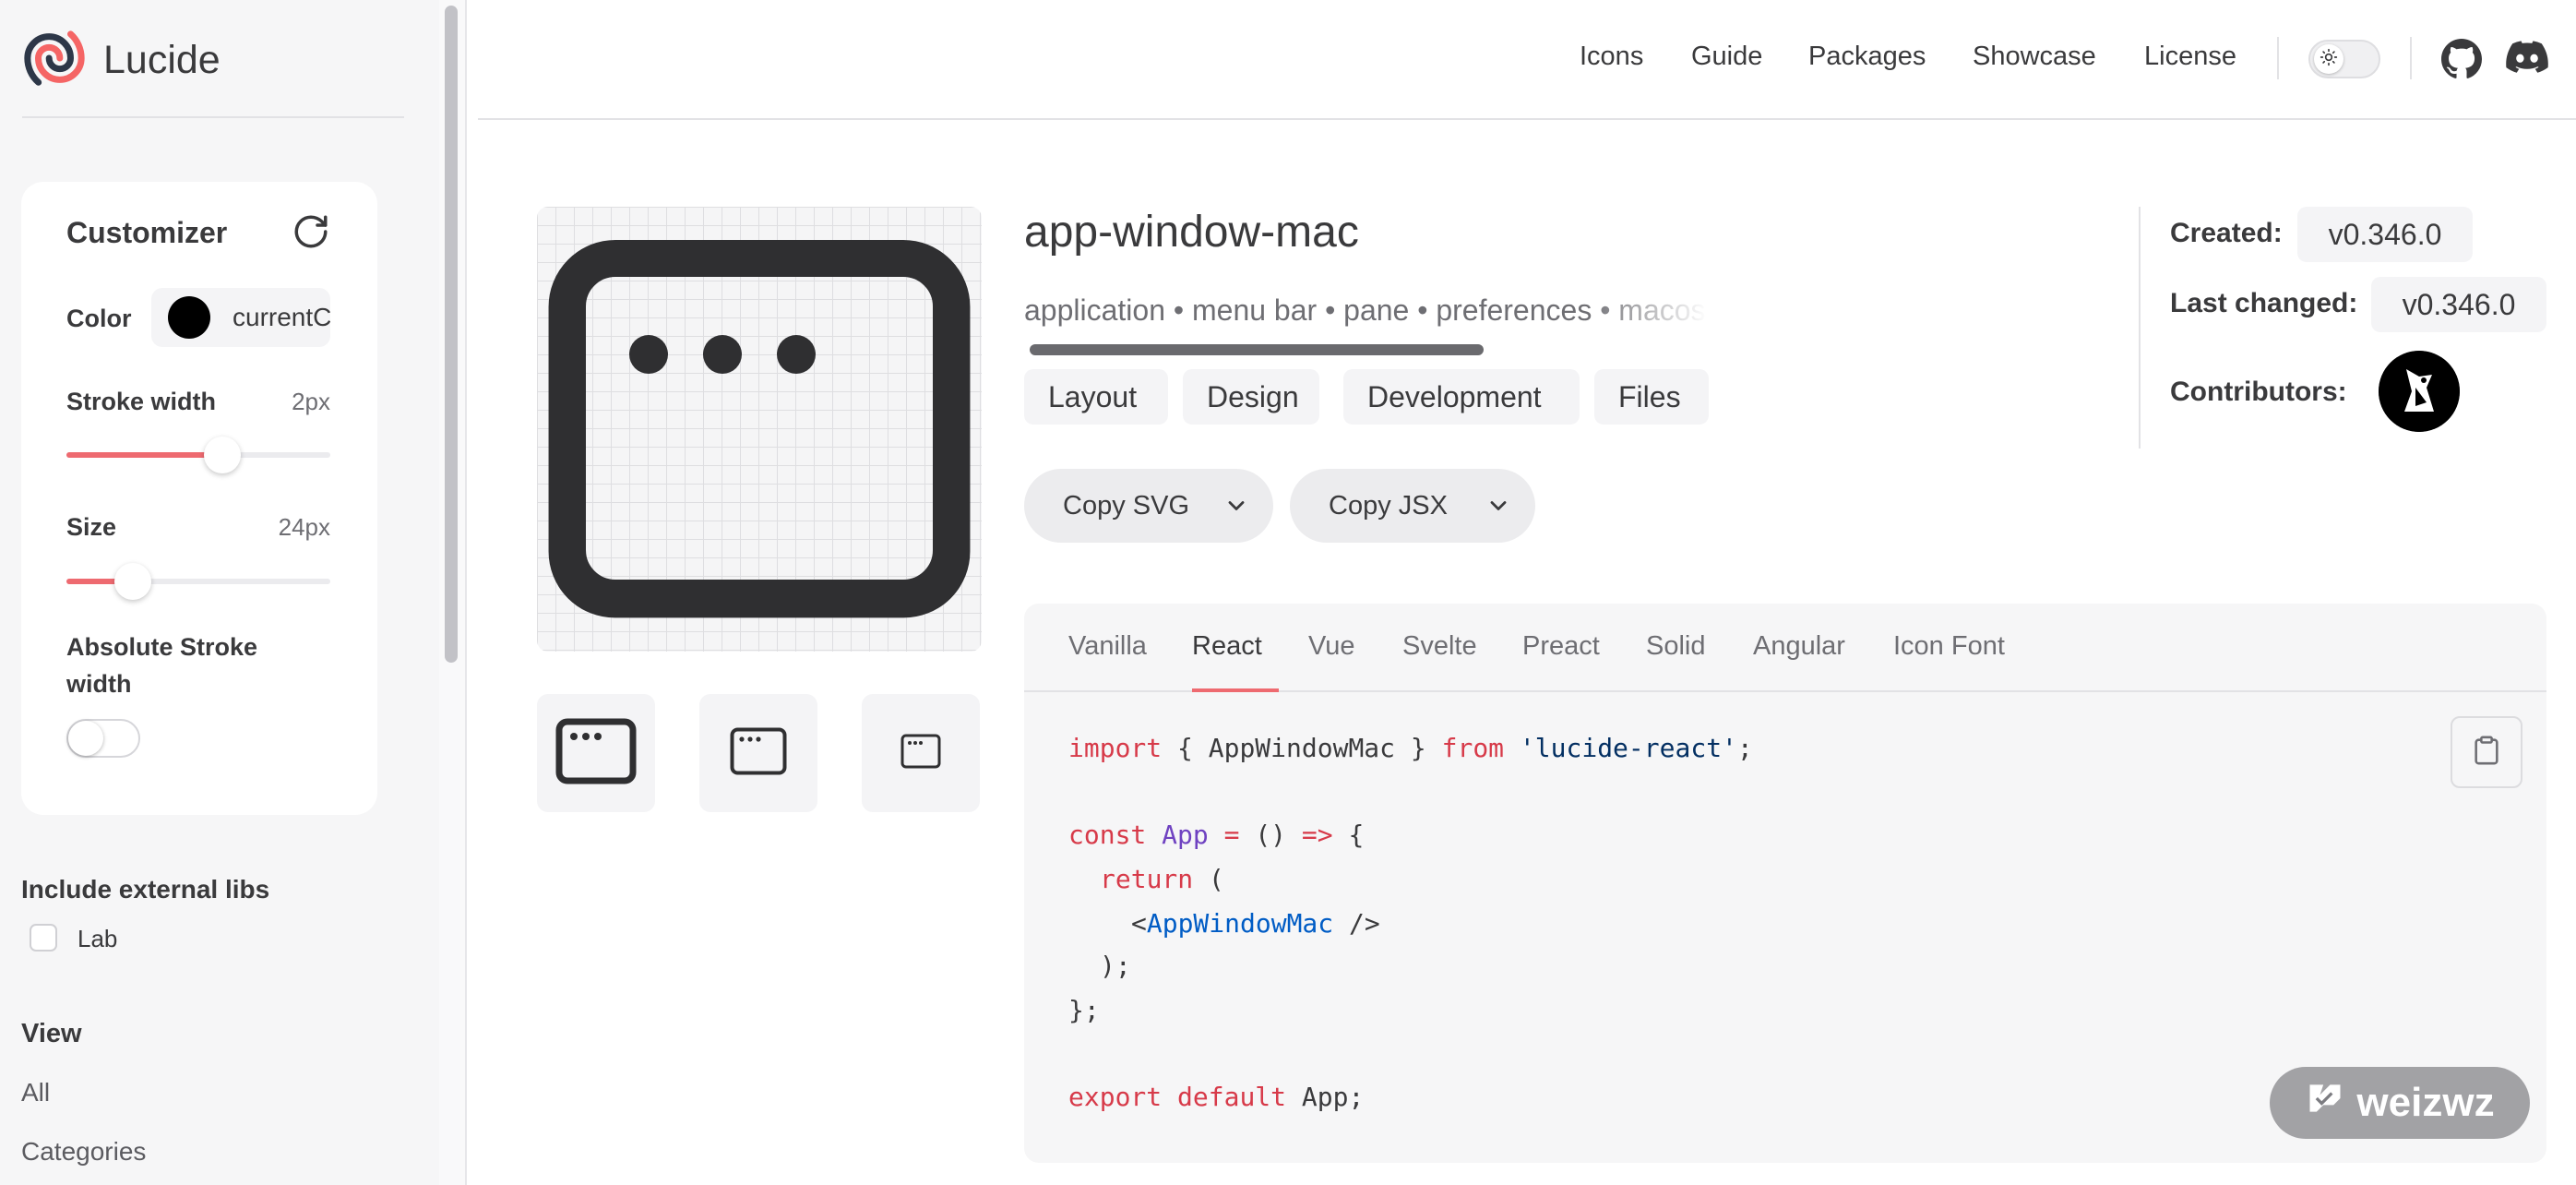 This screenshot has width=2576, height=1185. What do you see at coordinates (1412, 506) in the screenshot?
I see `copy-jsx-button: Copy JSX` at bounding box center [1412, 506].